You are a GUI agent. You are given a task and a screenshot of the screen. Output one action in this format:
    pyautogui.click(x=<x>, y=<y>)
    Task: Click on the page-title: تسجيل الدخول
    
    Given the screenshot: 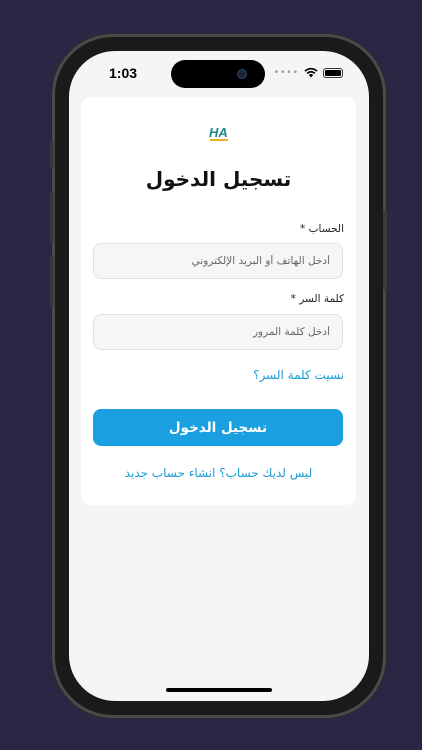 What is the action you would take?
    pyautogui.click(x=218, y=179)
    